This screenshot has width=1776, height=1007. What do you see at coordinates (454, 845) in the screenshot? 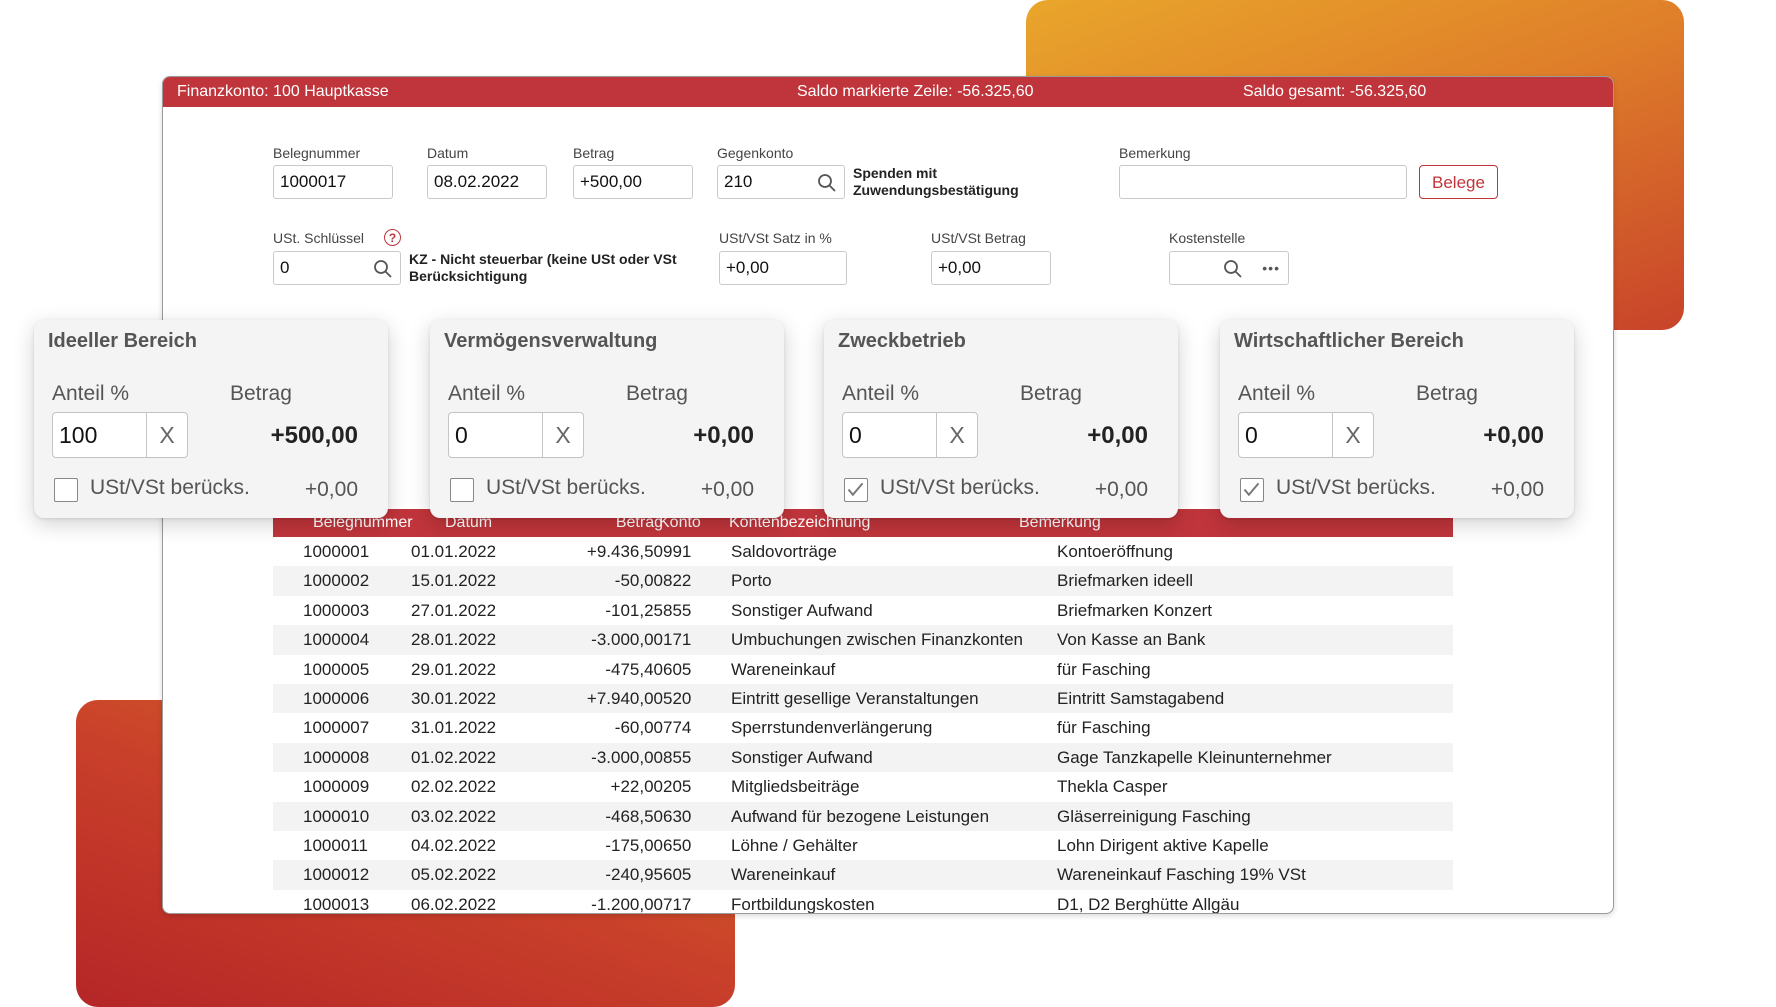
I see `cell-datum: 04.02.2022` at bounding box center [454, 845].